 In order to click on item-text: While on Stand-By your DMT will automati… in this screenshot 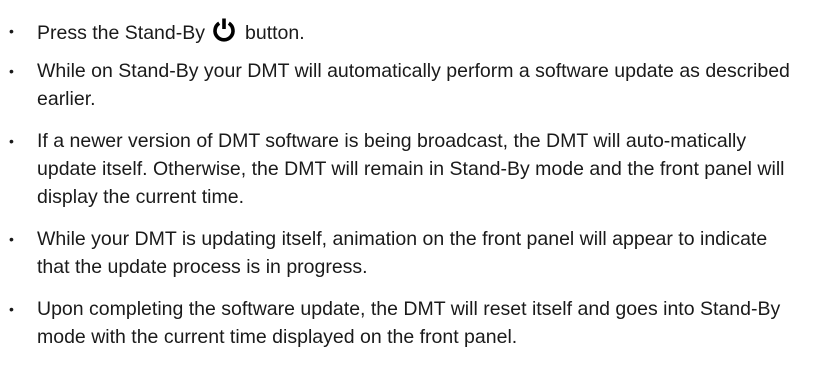, I will do `click(413, 85)`.